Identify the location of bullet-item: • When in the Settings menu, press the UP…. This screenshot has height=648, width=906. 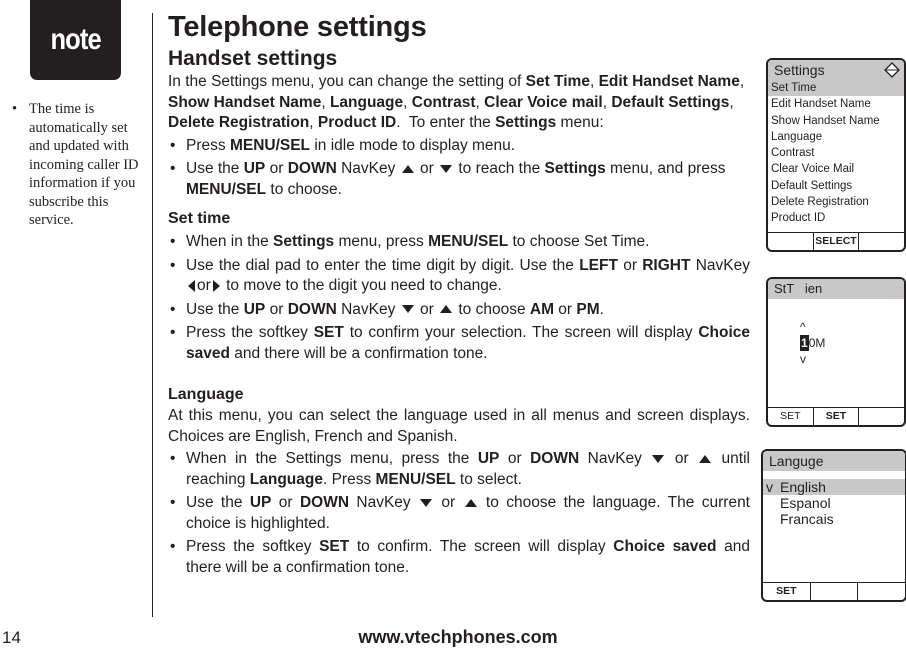
(460, 469).